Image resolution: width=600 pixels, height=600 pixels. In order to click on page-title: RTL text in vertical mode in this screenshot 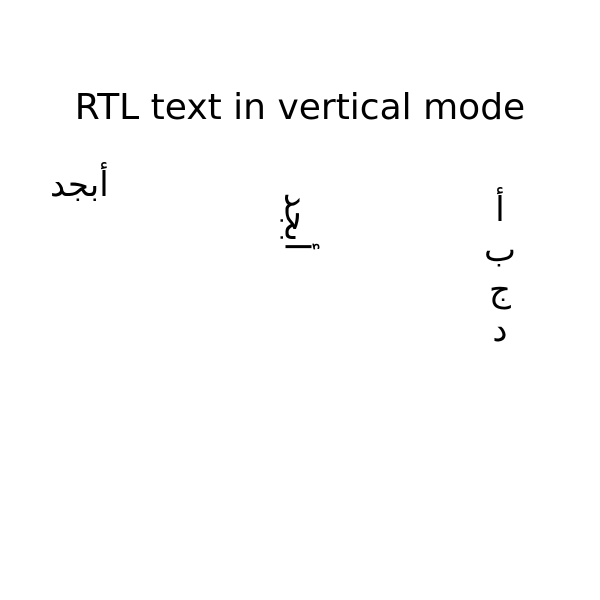, I will do `click(300, 107)`.